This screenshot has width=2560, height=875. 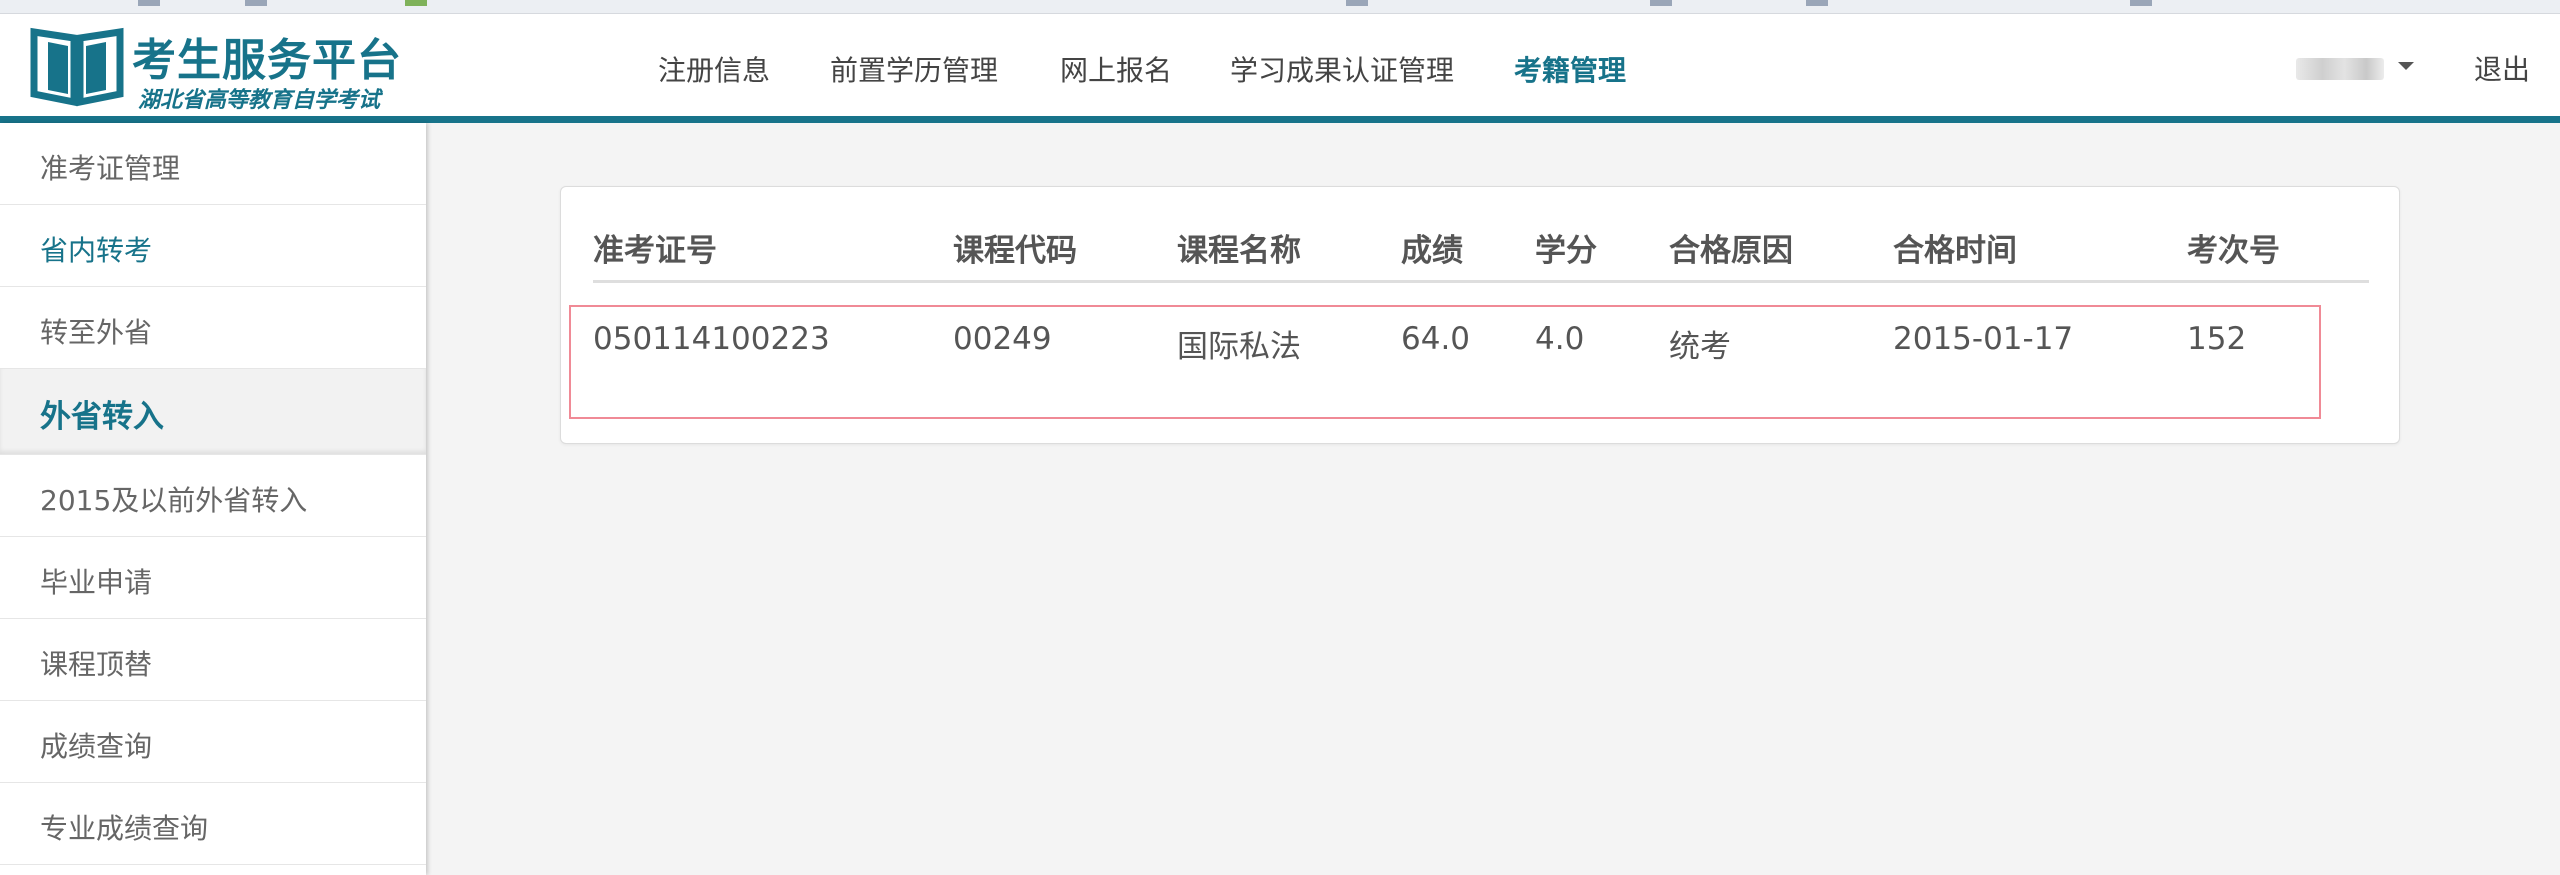 I want to click on cell-pass-reason: 统考, so click(x=1700, y=347).